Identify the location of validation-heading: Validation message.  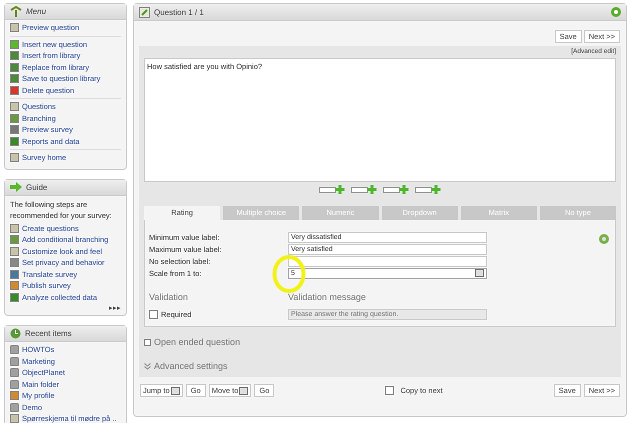
(327, 297).